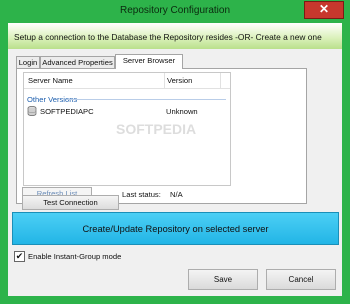  I want to click on server-version: Unknown, so click(182, 111).